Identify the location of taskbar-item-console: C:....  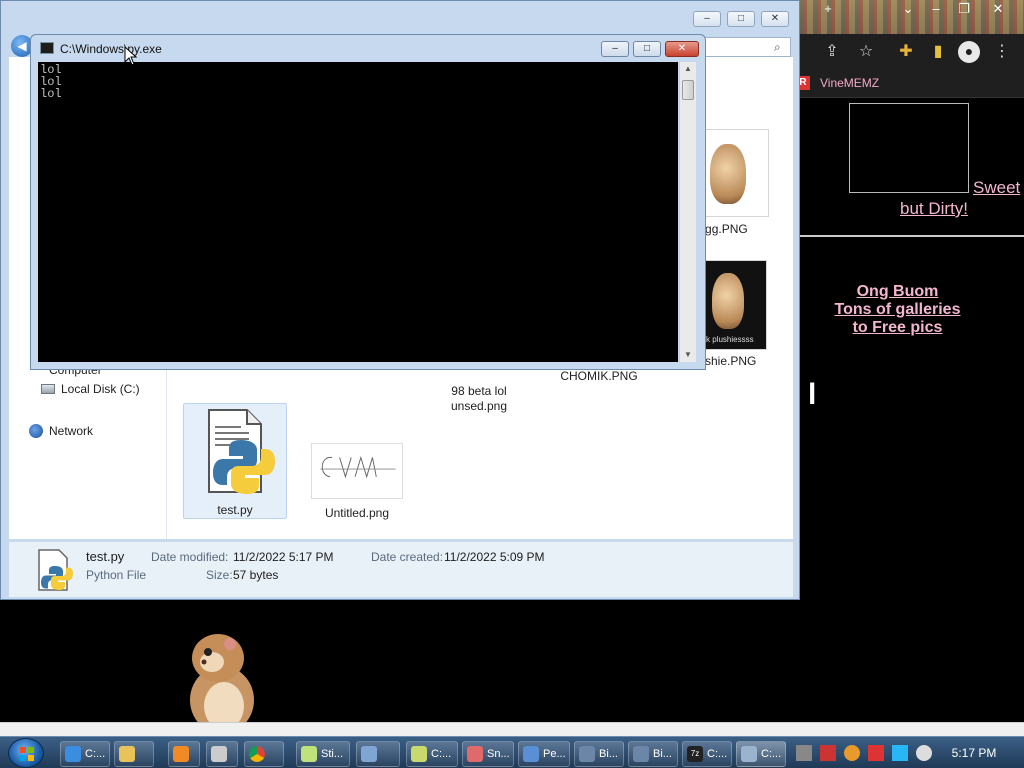
(761, 754).